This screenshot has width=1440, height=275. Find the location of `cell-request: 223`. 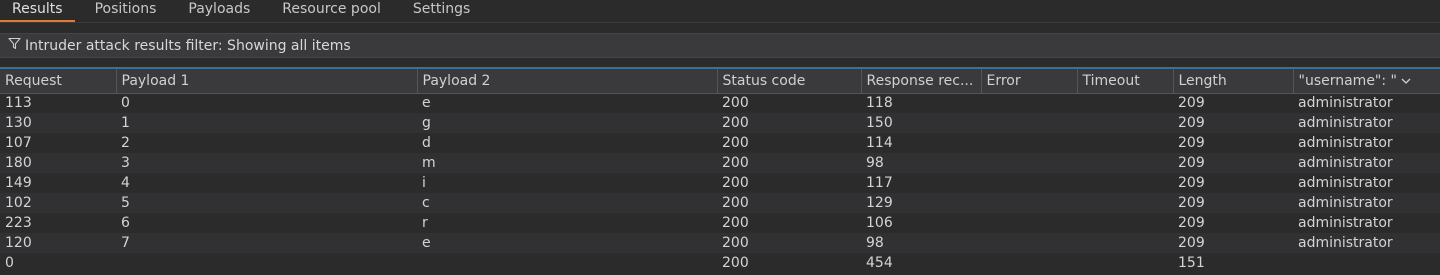

cell-request: 223 is located at coordinates (58, 223).